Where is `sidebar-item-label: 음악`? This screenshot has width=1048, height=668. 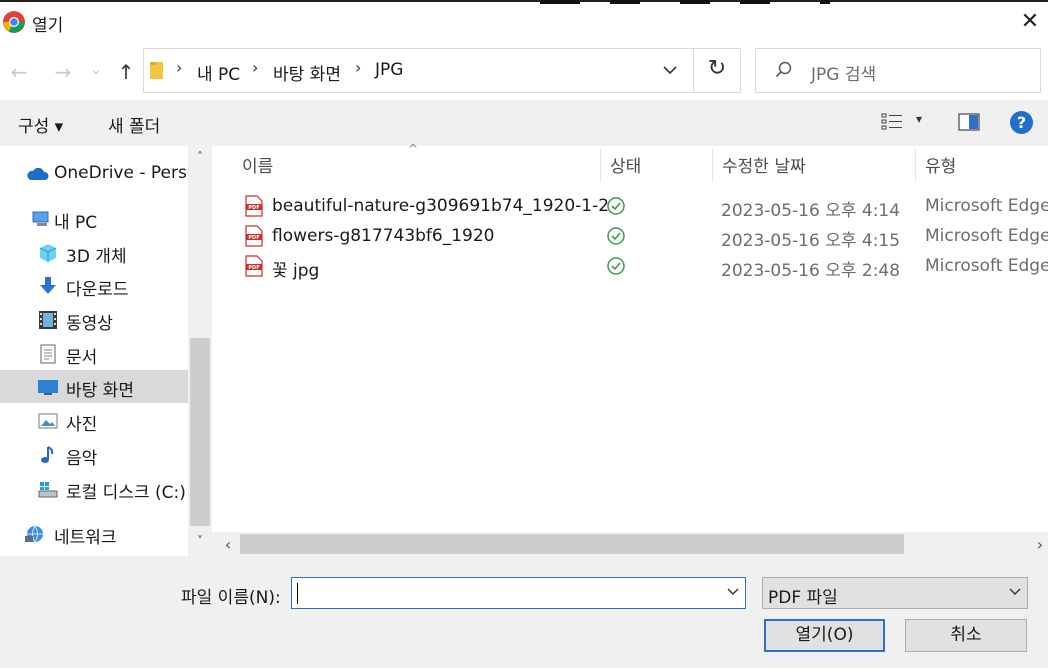 sidebar-item-label: 음악 is located at coordinates (82, 459).